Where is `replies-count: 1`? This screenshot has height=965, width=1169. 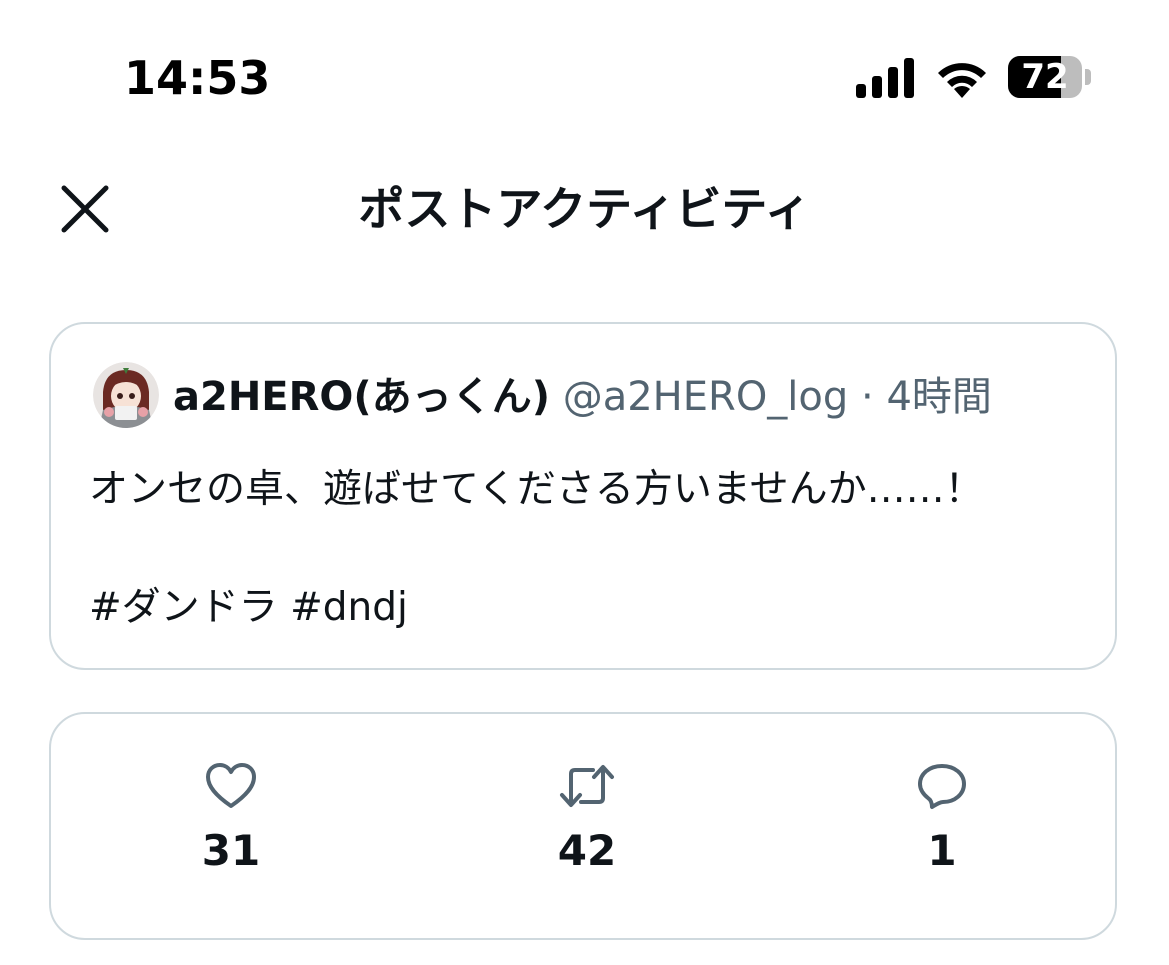 replies-count: 1 is located at coordinates (942, 850).